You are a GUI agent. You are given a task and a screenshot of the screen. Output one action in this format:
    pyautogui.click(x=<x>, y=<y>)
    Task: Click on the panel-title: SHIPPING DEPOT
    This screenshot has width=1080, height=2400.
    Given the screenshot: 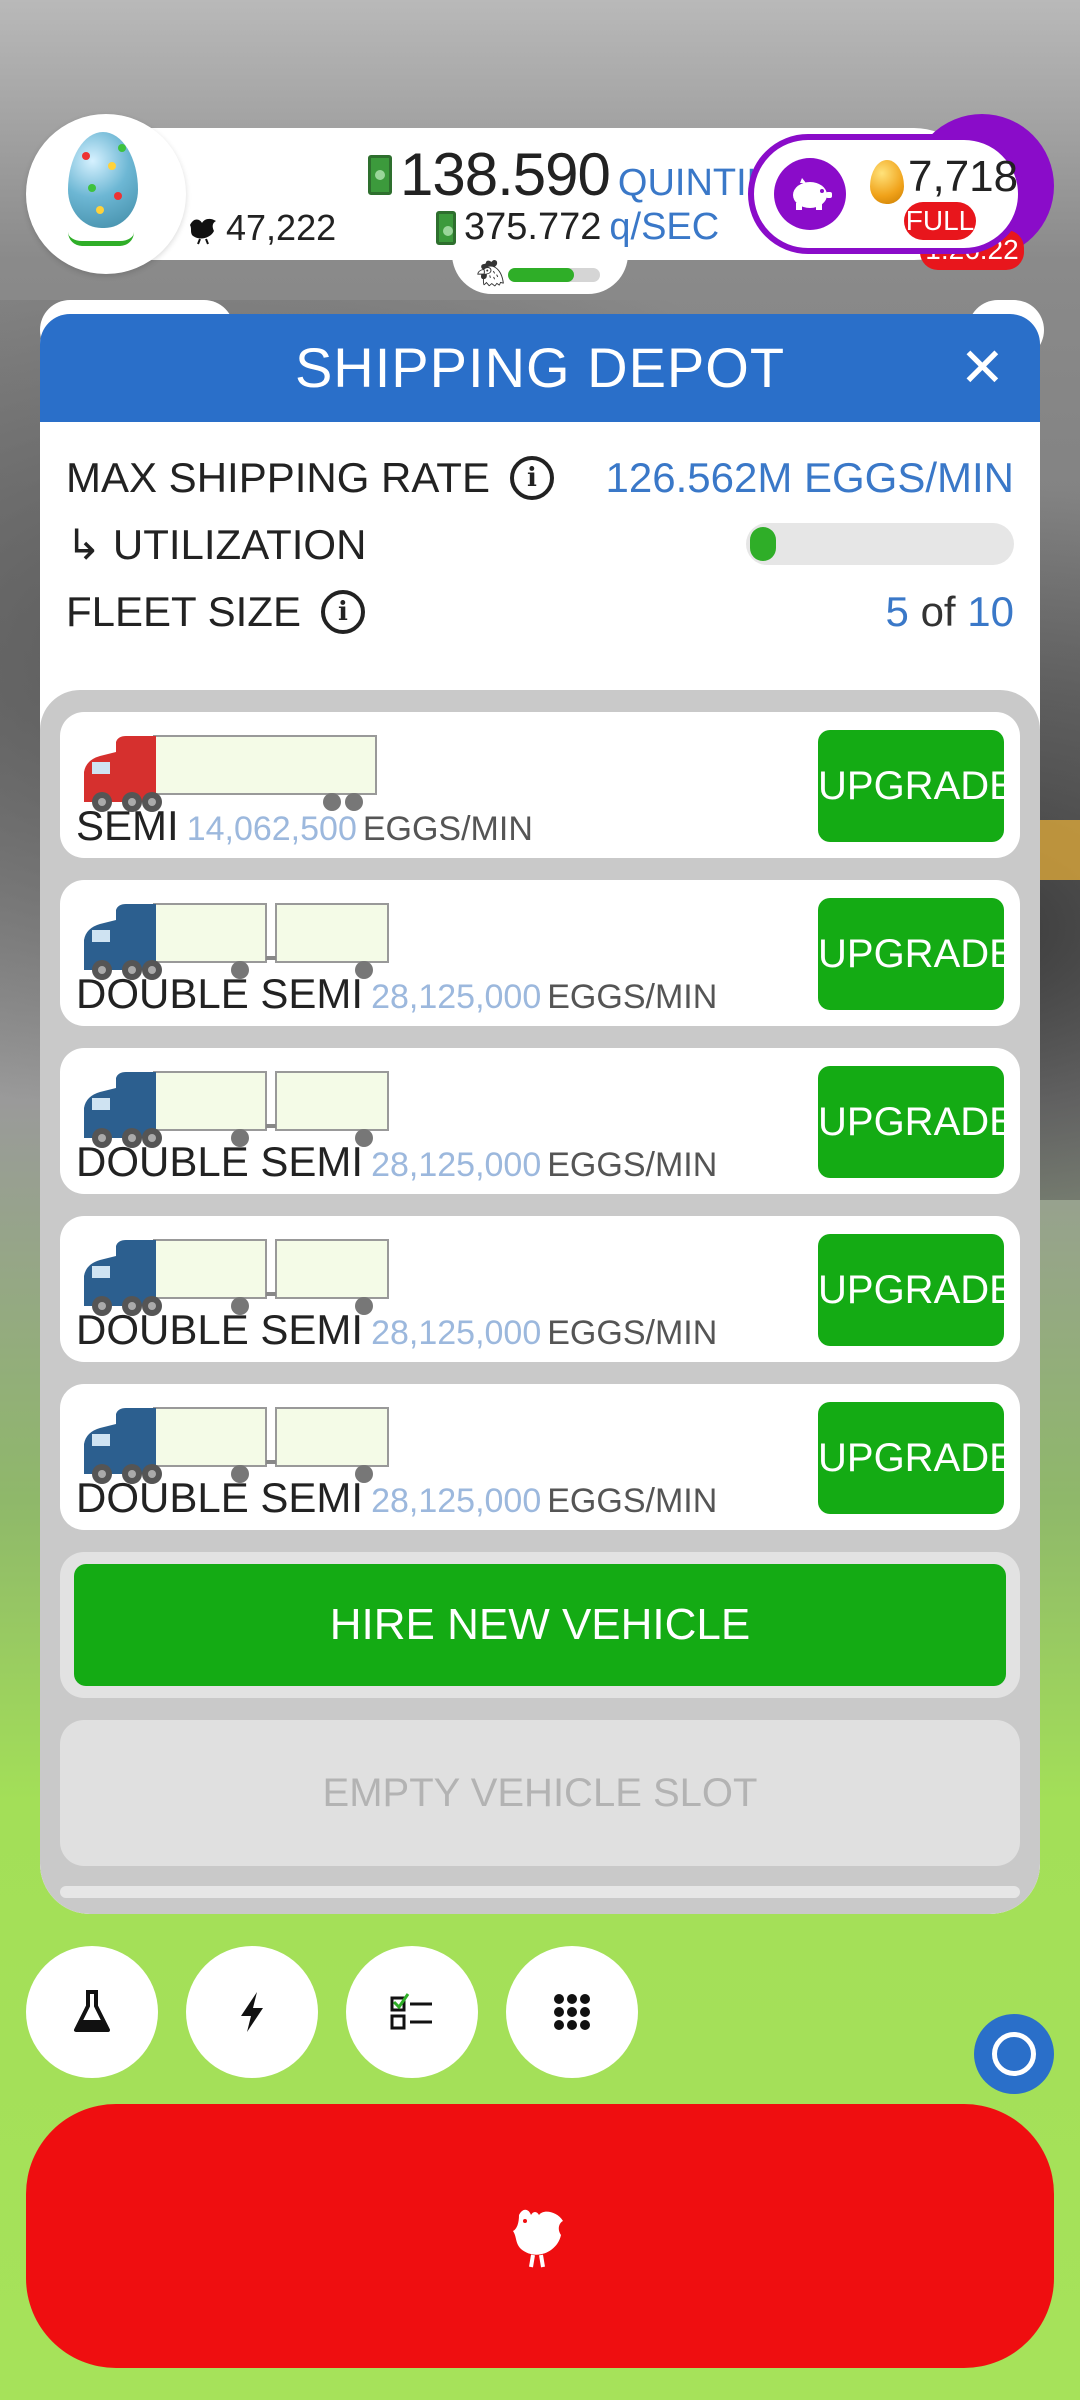 What is the action you would take?
    pyautogui.click(x=540, y=367)
    